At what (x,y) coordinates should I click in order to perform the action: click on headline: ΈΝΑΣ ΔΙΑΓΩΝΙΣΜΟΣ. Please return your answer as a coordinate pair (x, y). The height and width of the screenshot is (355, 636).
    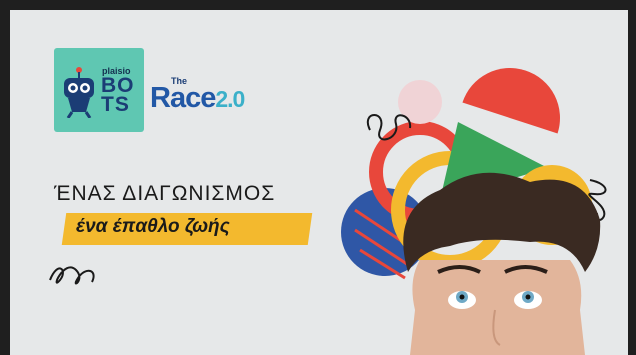
    Looking at the image, I should click on (165, 193).